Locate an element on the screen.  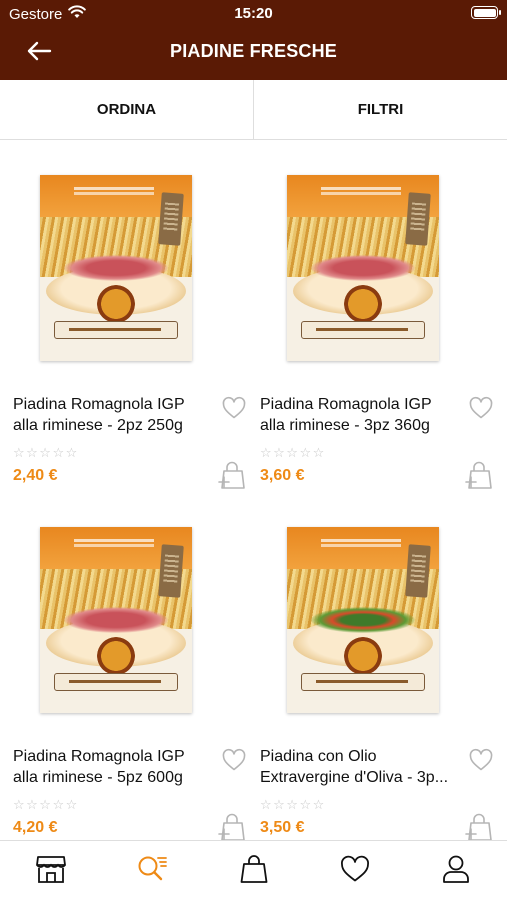
tab-favorites is located at coordinates (354, 870).